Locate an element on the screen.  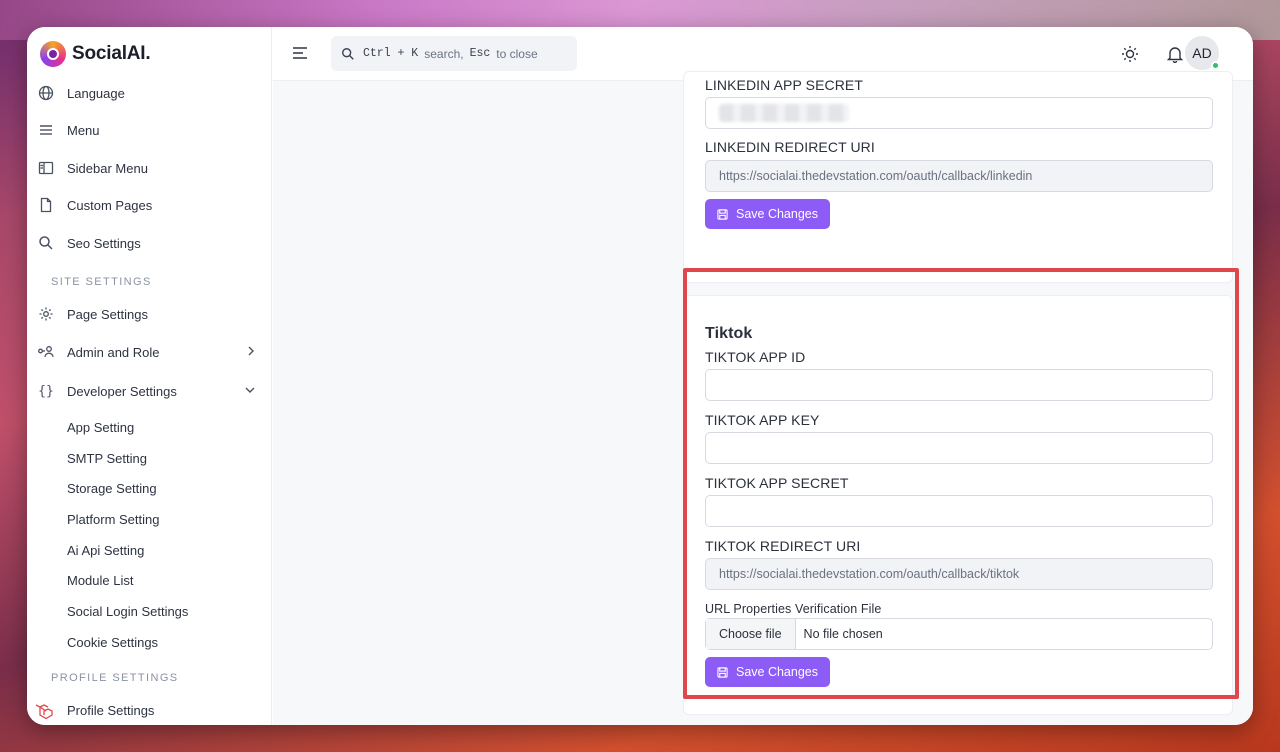
linkedin-secret-label: LINKEDIN APP SECRET is located at coordinates (784, 85).